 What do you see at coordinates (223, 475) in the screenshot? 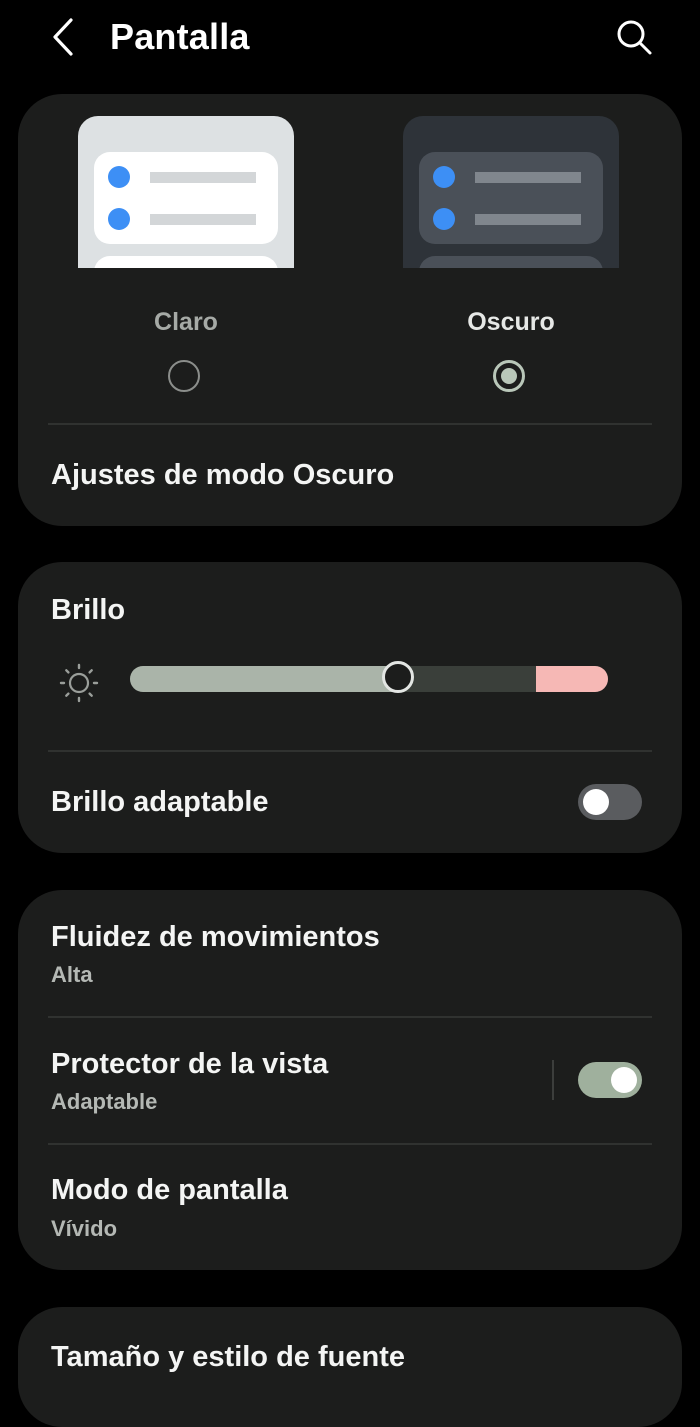
I see `dark-mode-settings-label: Ajustes de modo Oscuro` at bounding box center [223, 475].